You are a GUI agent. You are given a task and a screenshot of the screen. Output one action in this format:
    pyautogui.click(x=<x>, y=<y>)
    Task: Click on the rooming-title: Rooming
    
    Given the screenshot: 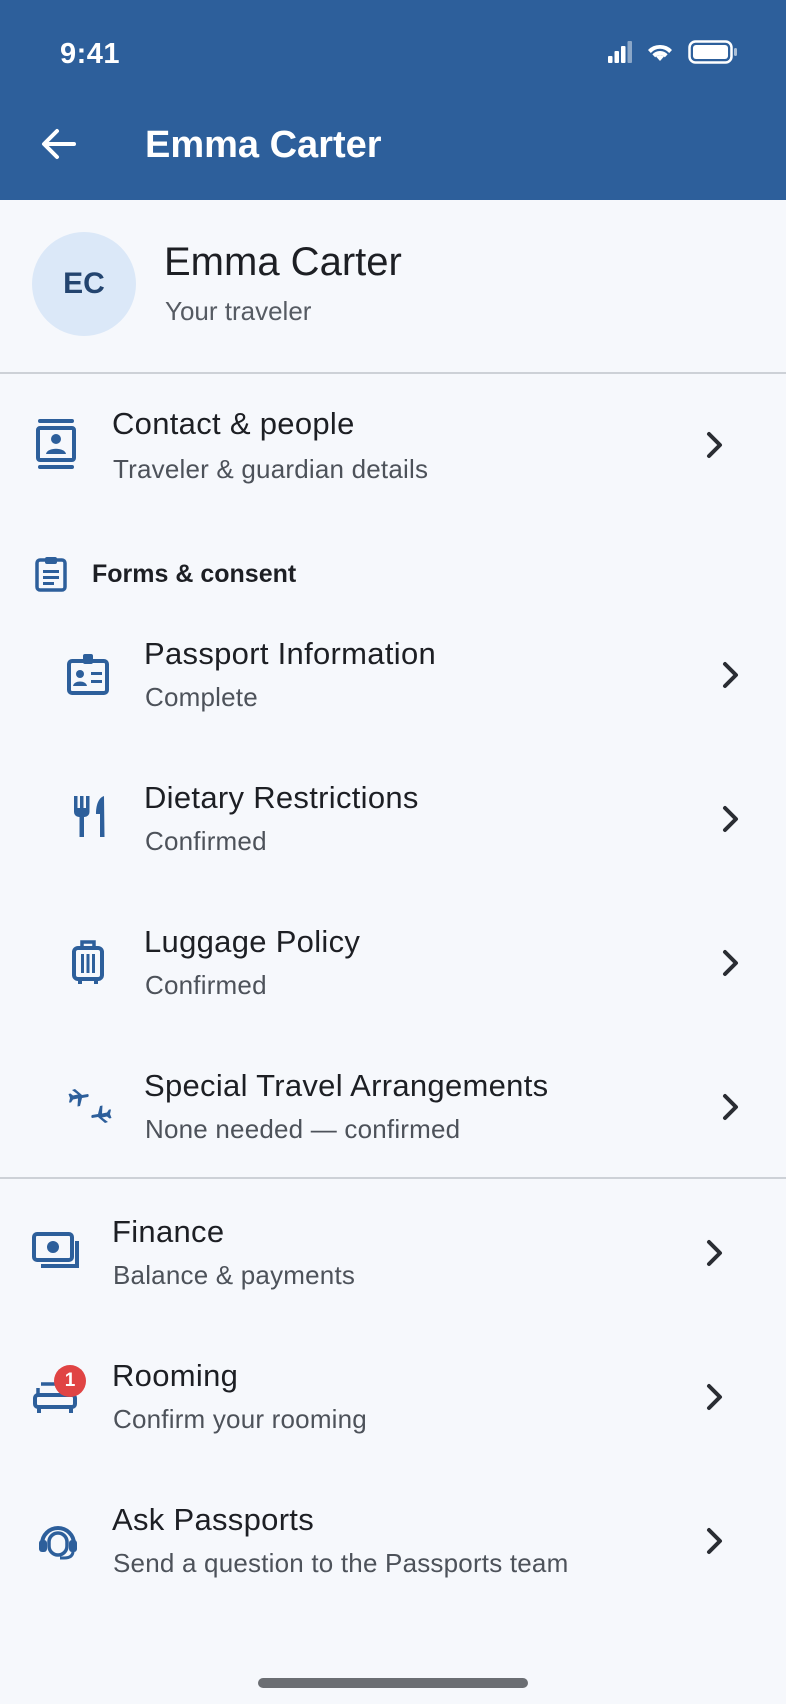 What is the action you would take?
    pyautogui.click(x=175, y=1375)
    